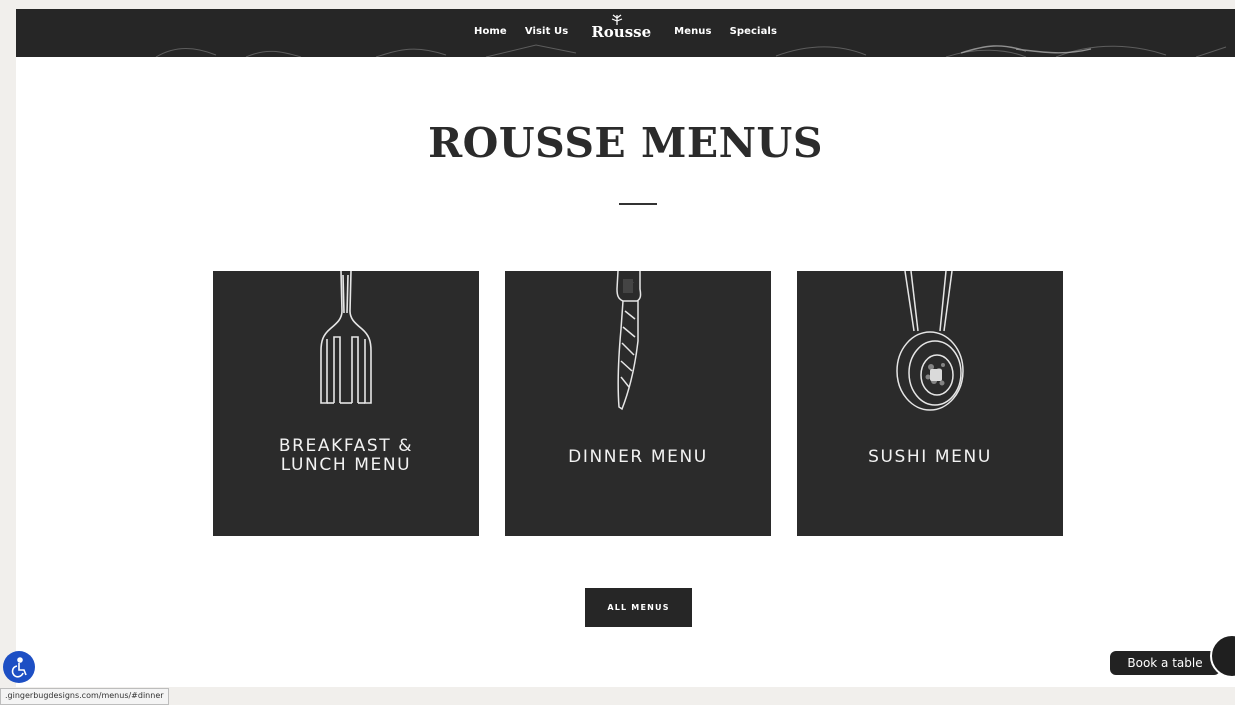 Image resolution: width=1235 pixels, height=705 pixels. I want to click on nav-link-home: Home, so click(490, 31).